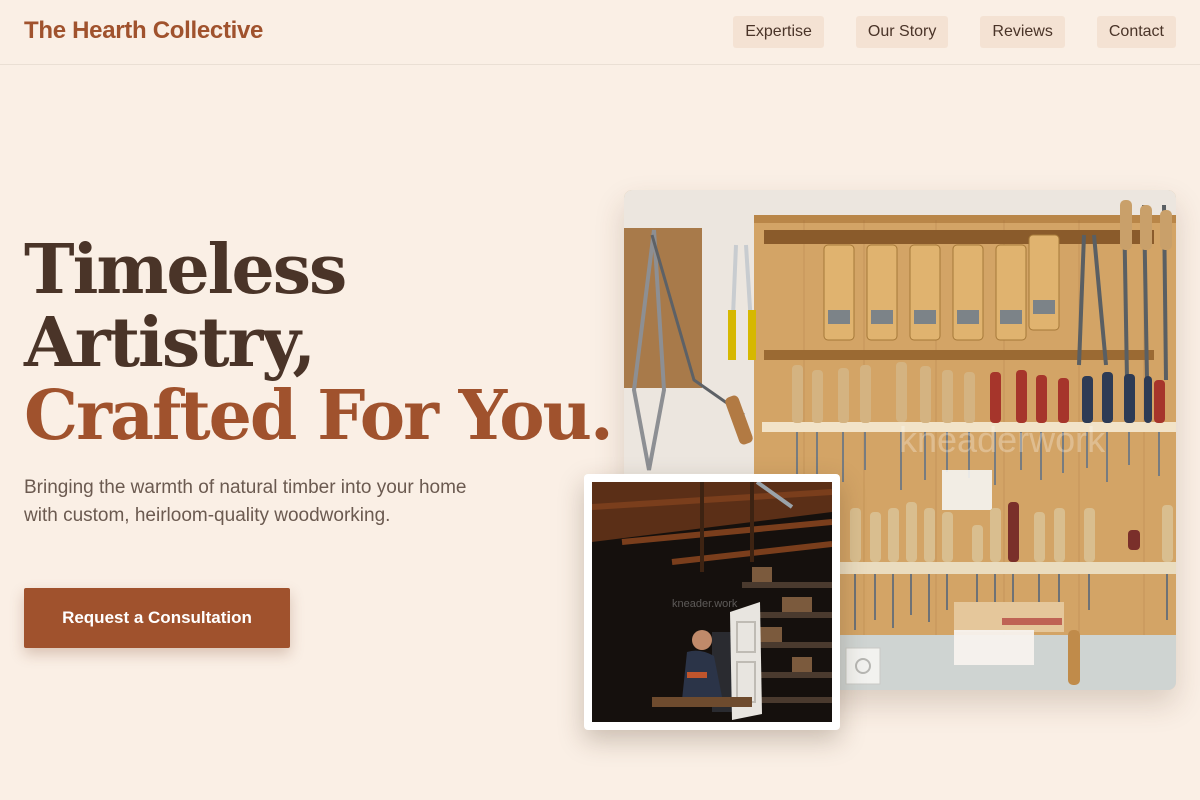 The width and height of the screenshot is (1200, 800). I want to click on inset-photo-watermark: kneader.work, so click(705, 604).